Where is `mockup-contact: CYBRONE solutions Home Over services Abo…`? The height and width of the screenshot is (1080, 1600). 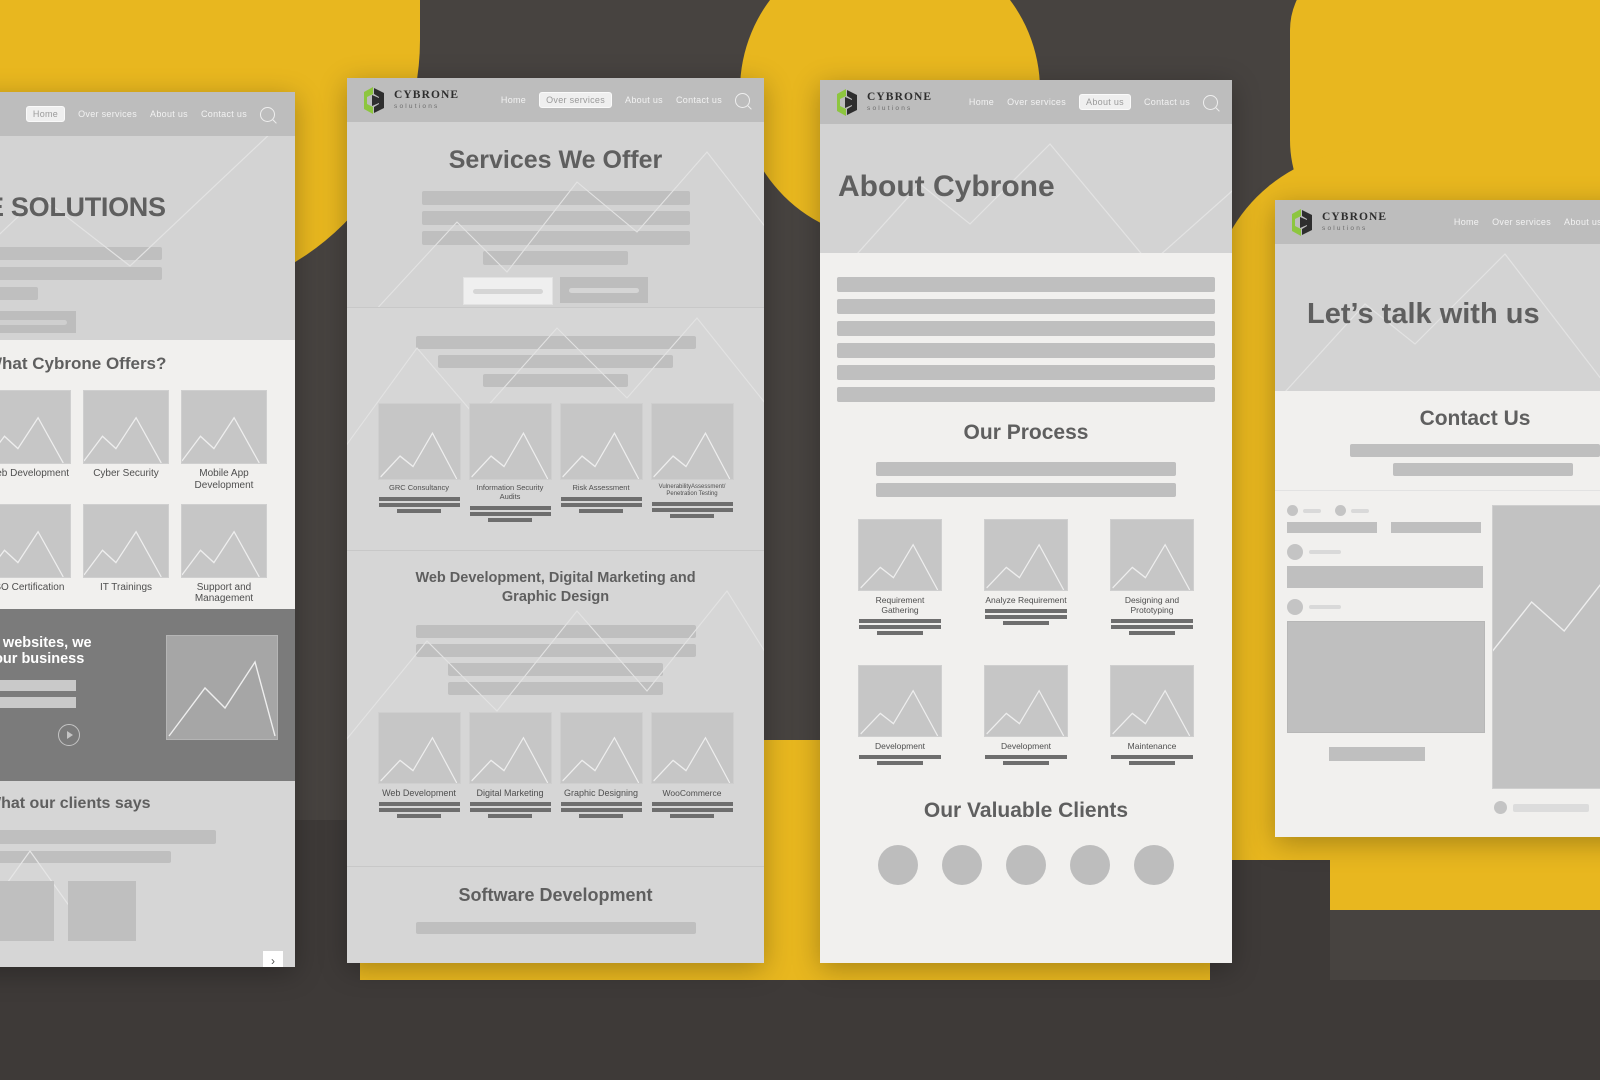 mockup-contact: CYBRONE solutions Home Over services Abo… is located at coordinates (1437, 518).